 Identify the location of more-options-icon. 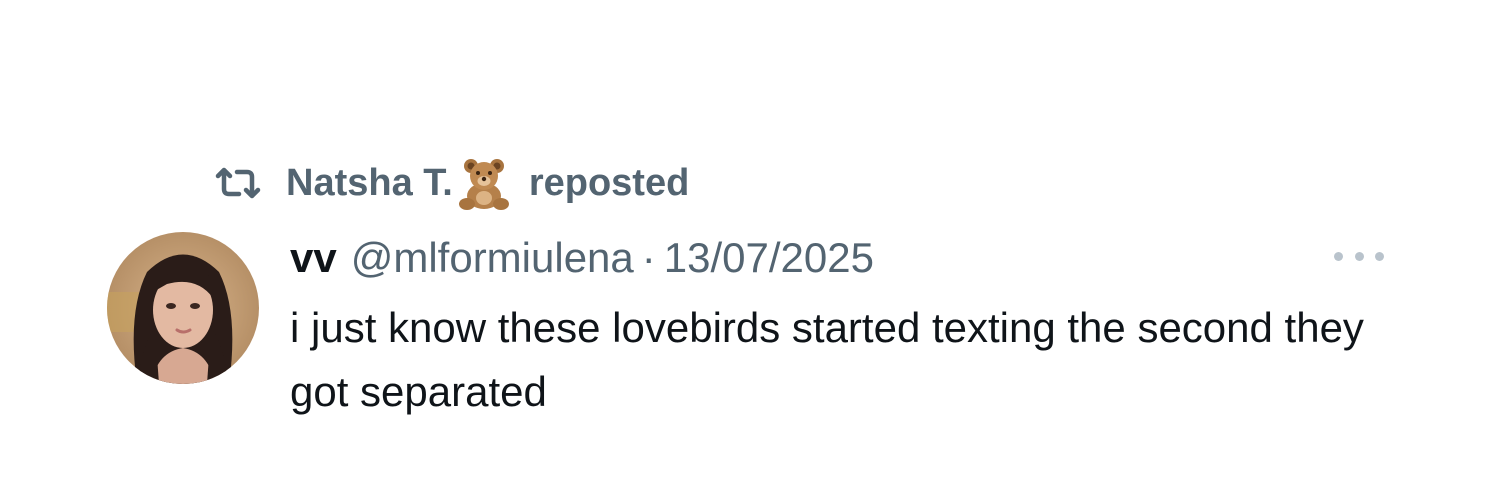
(1359, 256).